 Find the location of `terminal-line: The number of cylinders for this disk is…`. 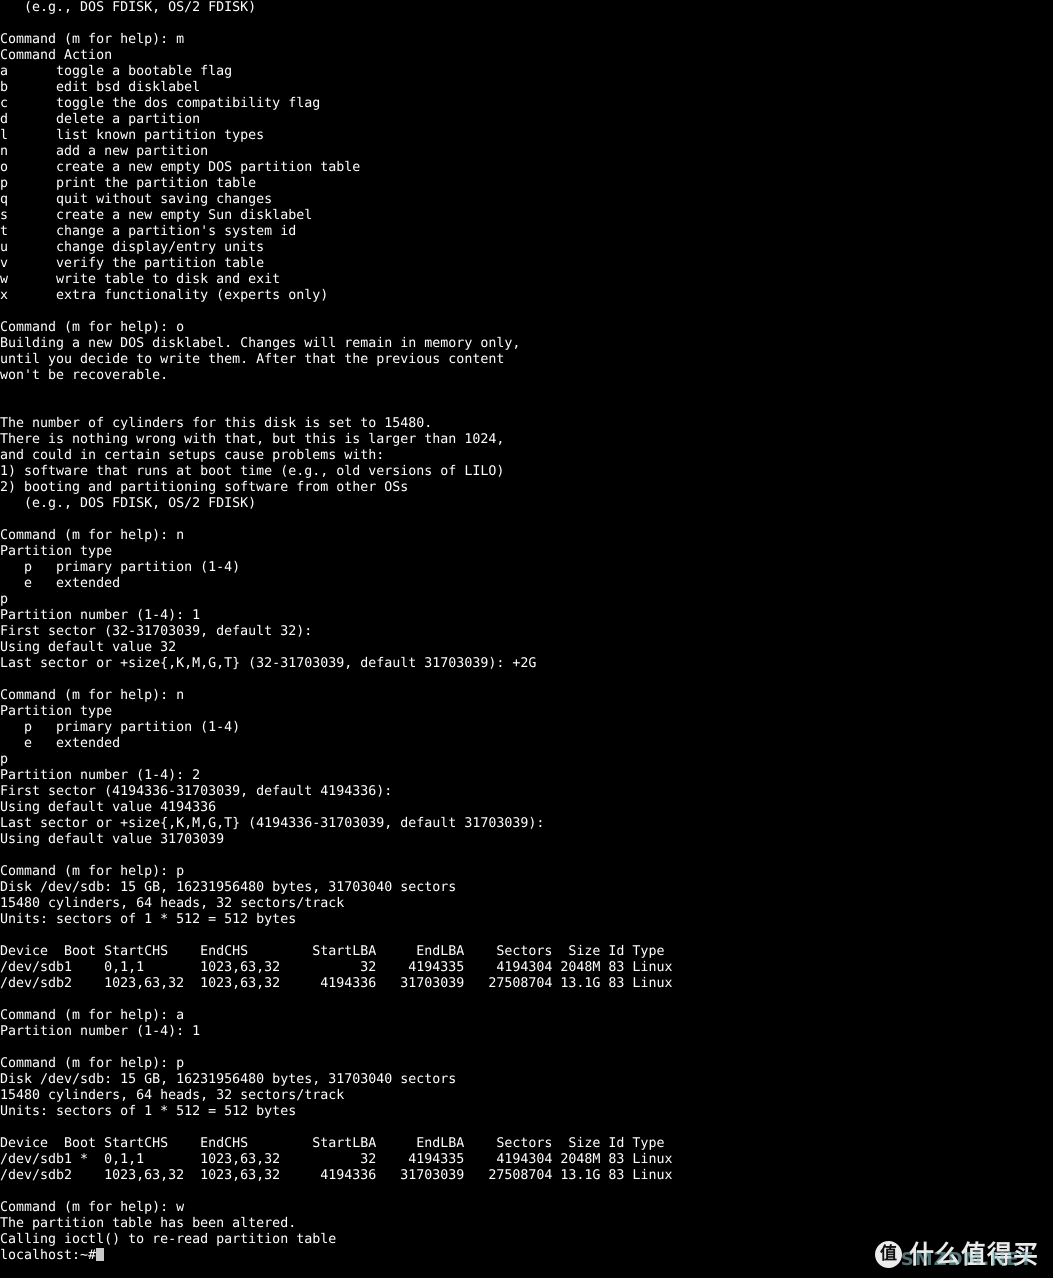

terminal-line: The number of cylinders for this disk is… is located at coordinates (216, 423).